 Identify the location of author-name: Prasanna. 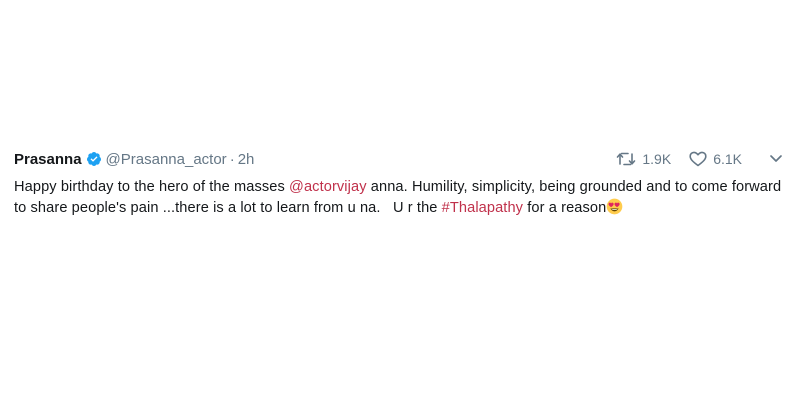
(48, 159).